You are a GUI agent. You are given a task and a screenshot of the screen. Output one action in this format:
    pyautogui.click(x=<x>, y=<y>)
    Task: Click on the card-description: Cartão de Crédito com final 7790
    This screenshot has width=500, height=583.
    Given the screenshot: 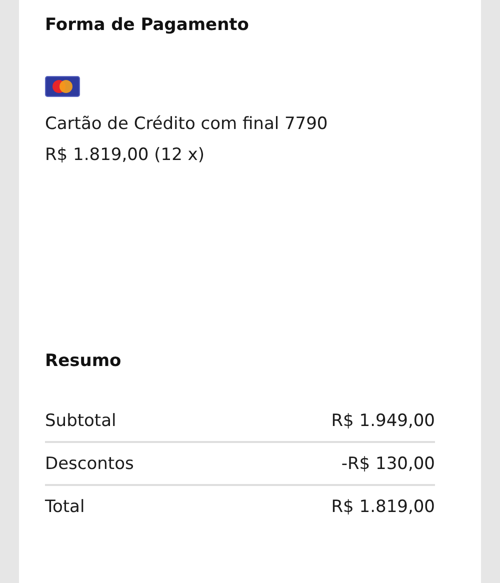 What is the action you would take?
    pyautogui.click(x=187, y=124)
    